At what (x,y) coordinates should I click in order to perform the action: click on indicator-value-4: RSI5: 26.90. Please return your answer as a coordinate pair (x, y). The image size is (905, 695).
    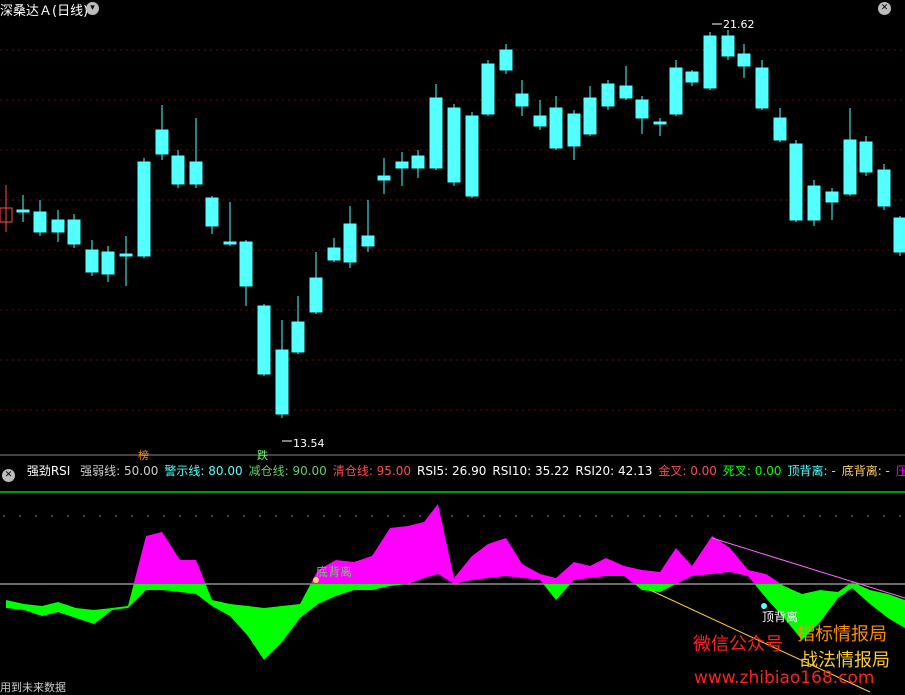
    Looking at the image, I should click on (452, 471).